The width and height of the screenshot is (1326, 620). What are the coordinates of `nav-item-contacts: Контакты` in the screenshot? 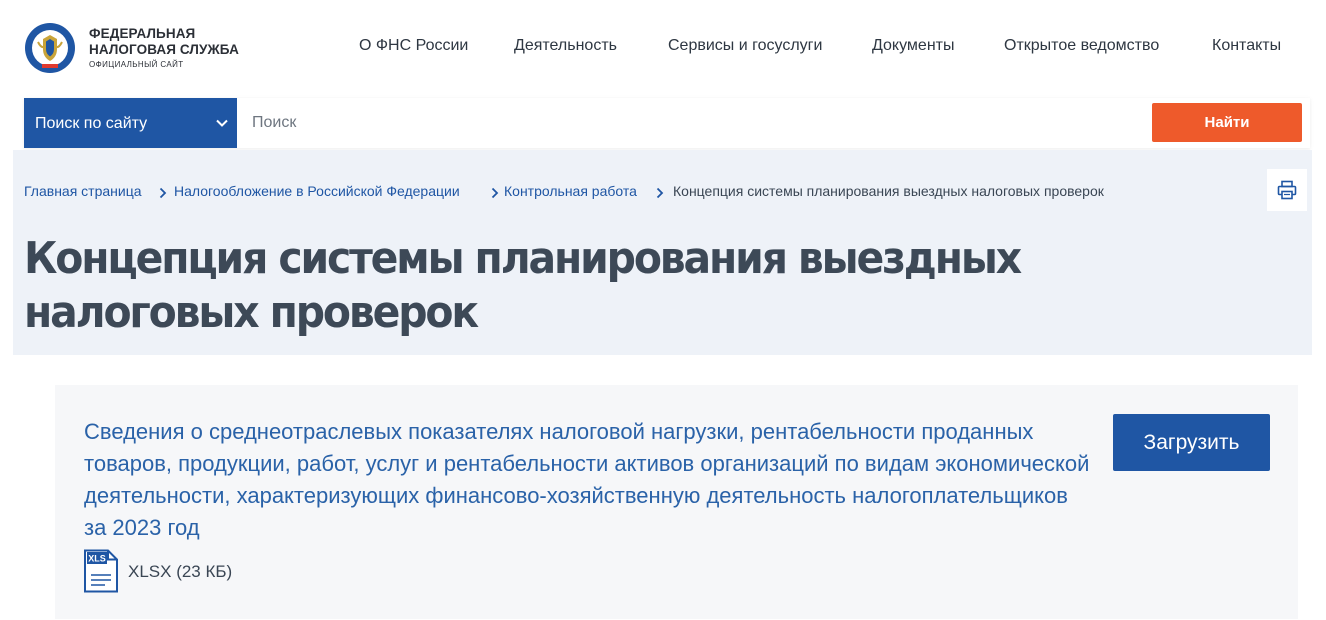 It's located at (1246, 46).